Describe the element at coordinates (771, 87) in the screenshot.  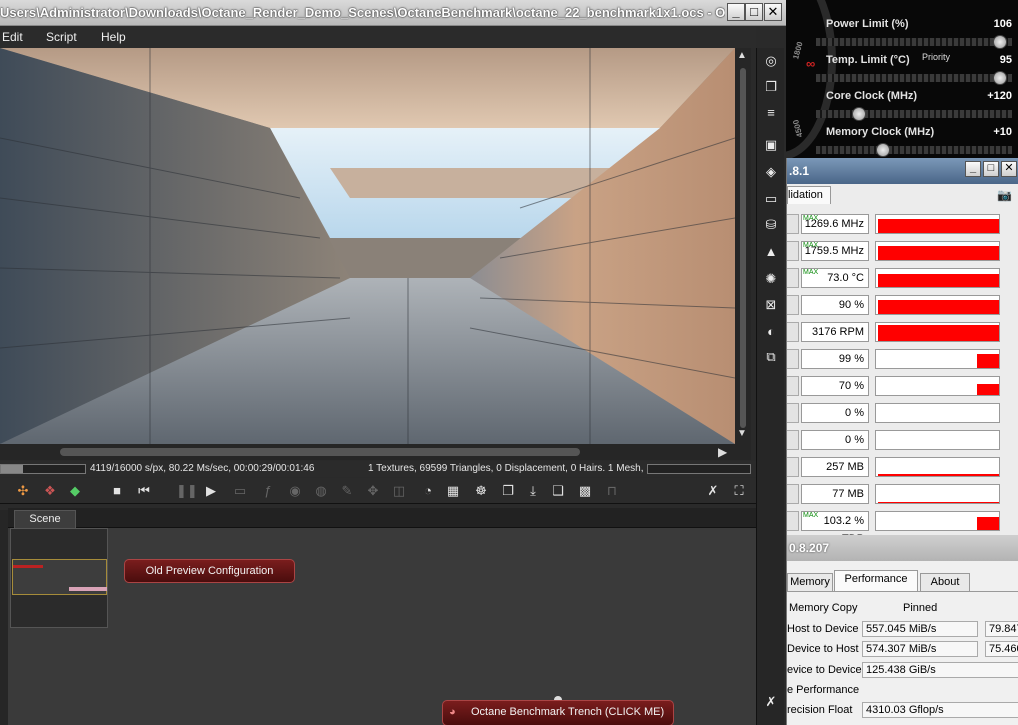
I see `windows-icon: ❐` at that location.